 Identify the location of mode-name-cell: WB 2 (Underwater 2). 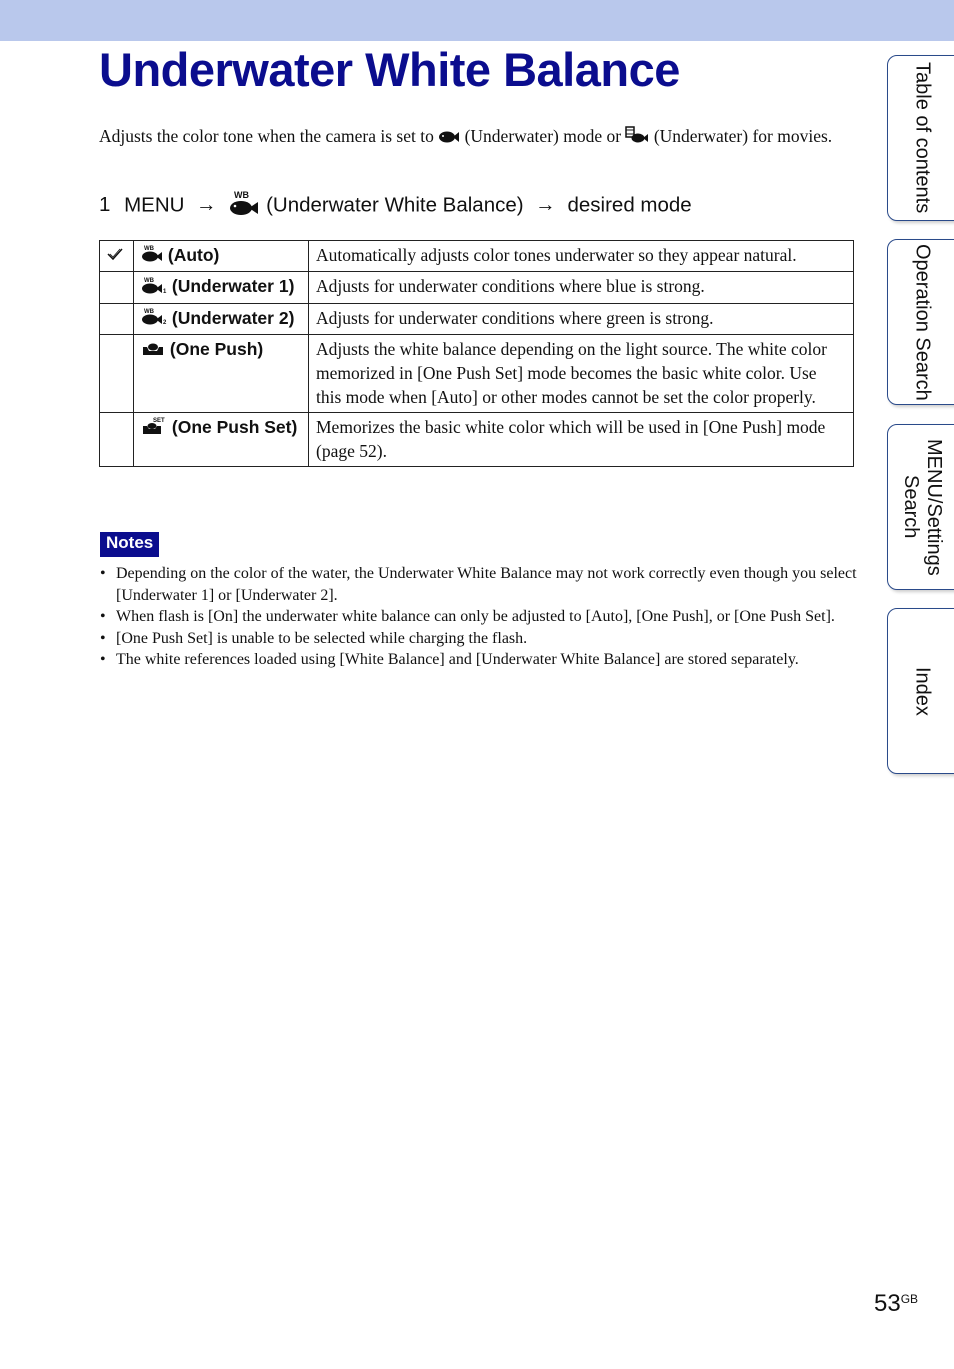
(221, 319).